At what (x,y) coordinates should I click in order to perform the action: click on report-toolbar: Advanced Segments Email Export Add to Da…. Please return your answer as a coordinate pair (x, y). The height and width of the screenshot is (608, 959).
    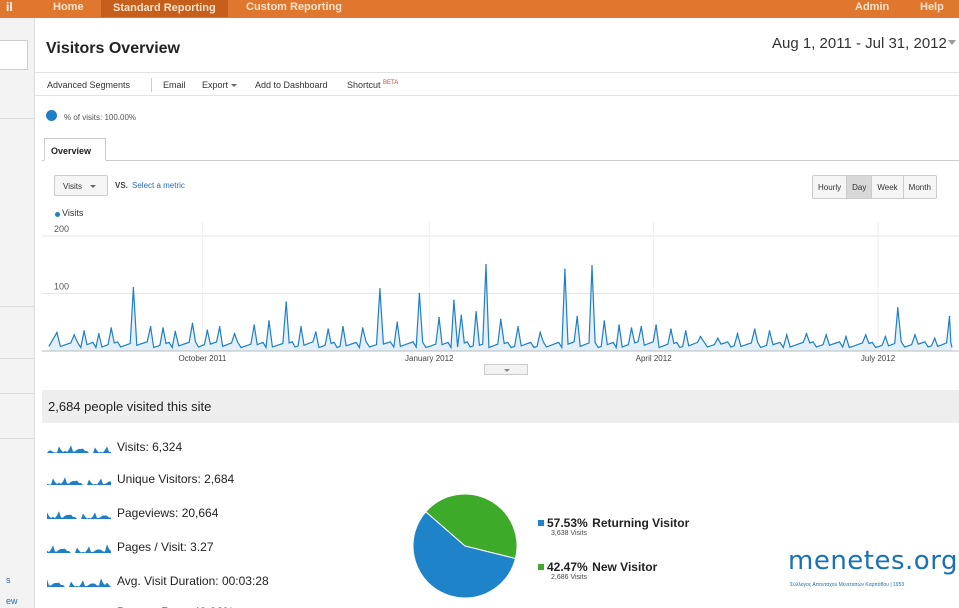
    Looking at the image, I should click on (497, 84).